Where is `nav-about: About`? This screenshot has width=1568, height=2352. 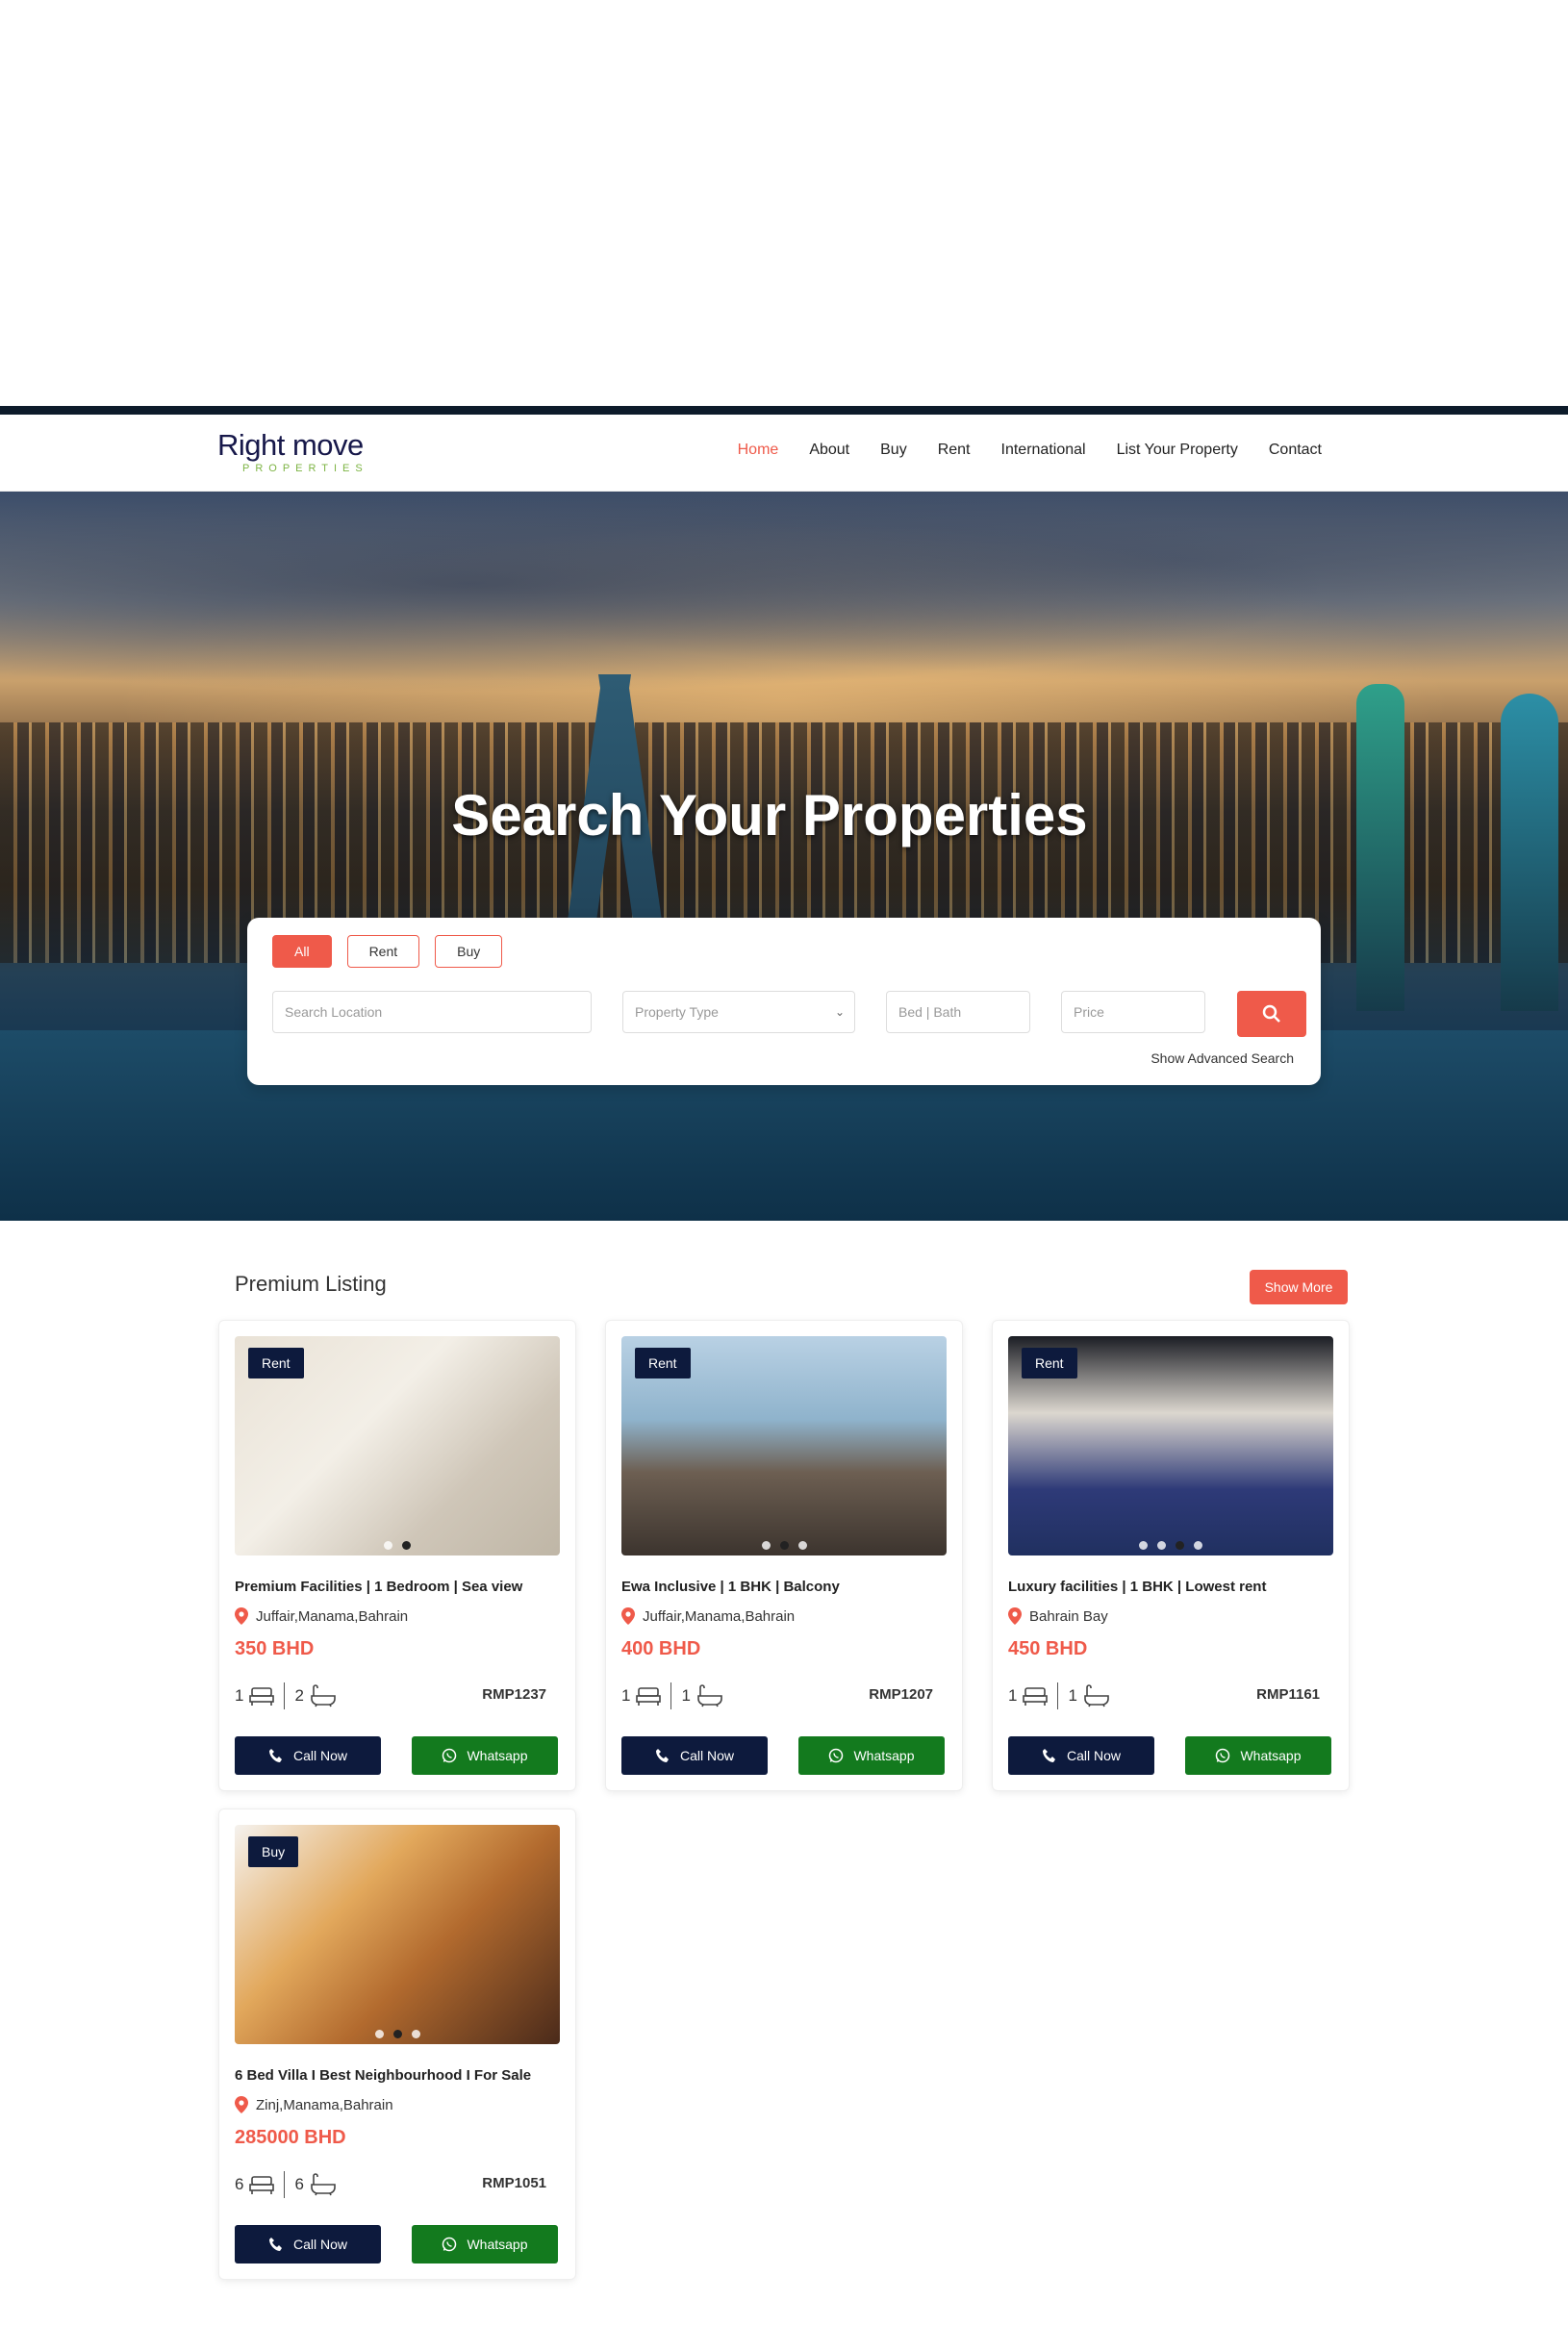 nav-about: About is located at coordinates (829, 450).